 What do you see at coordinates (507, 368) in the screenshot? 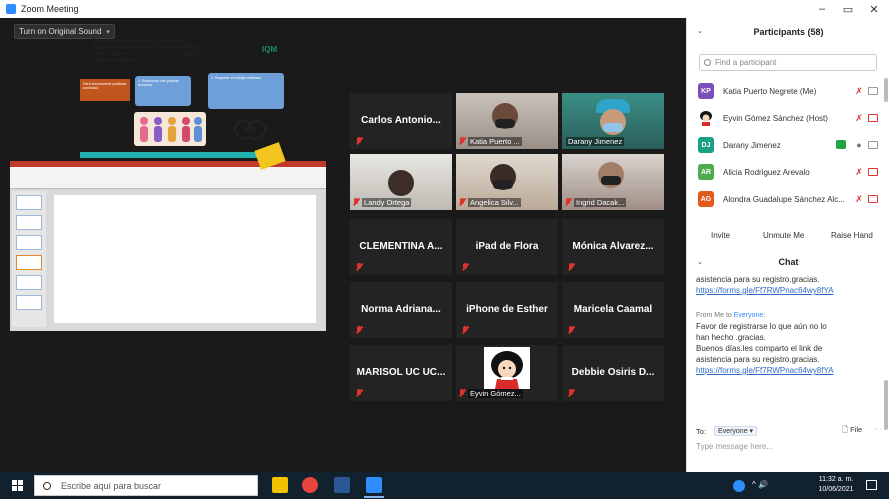
I see `profile-picture` at bounding box center [507, 368].